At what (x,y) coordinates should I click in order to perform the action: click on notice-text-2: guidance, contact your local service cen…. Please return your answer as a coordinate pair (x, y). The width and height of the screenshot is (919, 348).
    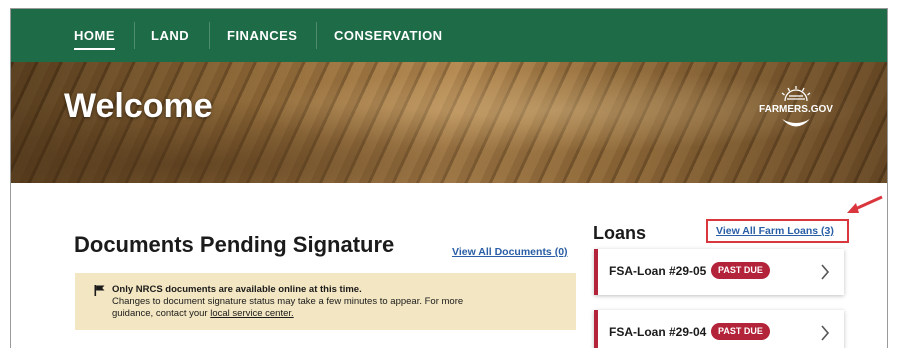
    Looking at the image, I should click on (203, 313).